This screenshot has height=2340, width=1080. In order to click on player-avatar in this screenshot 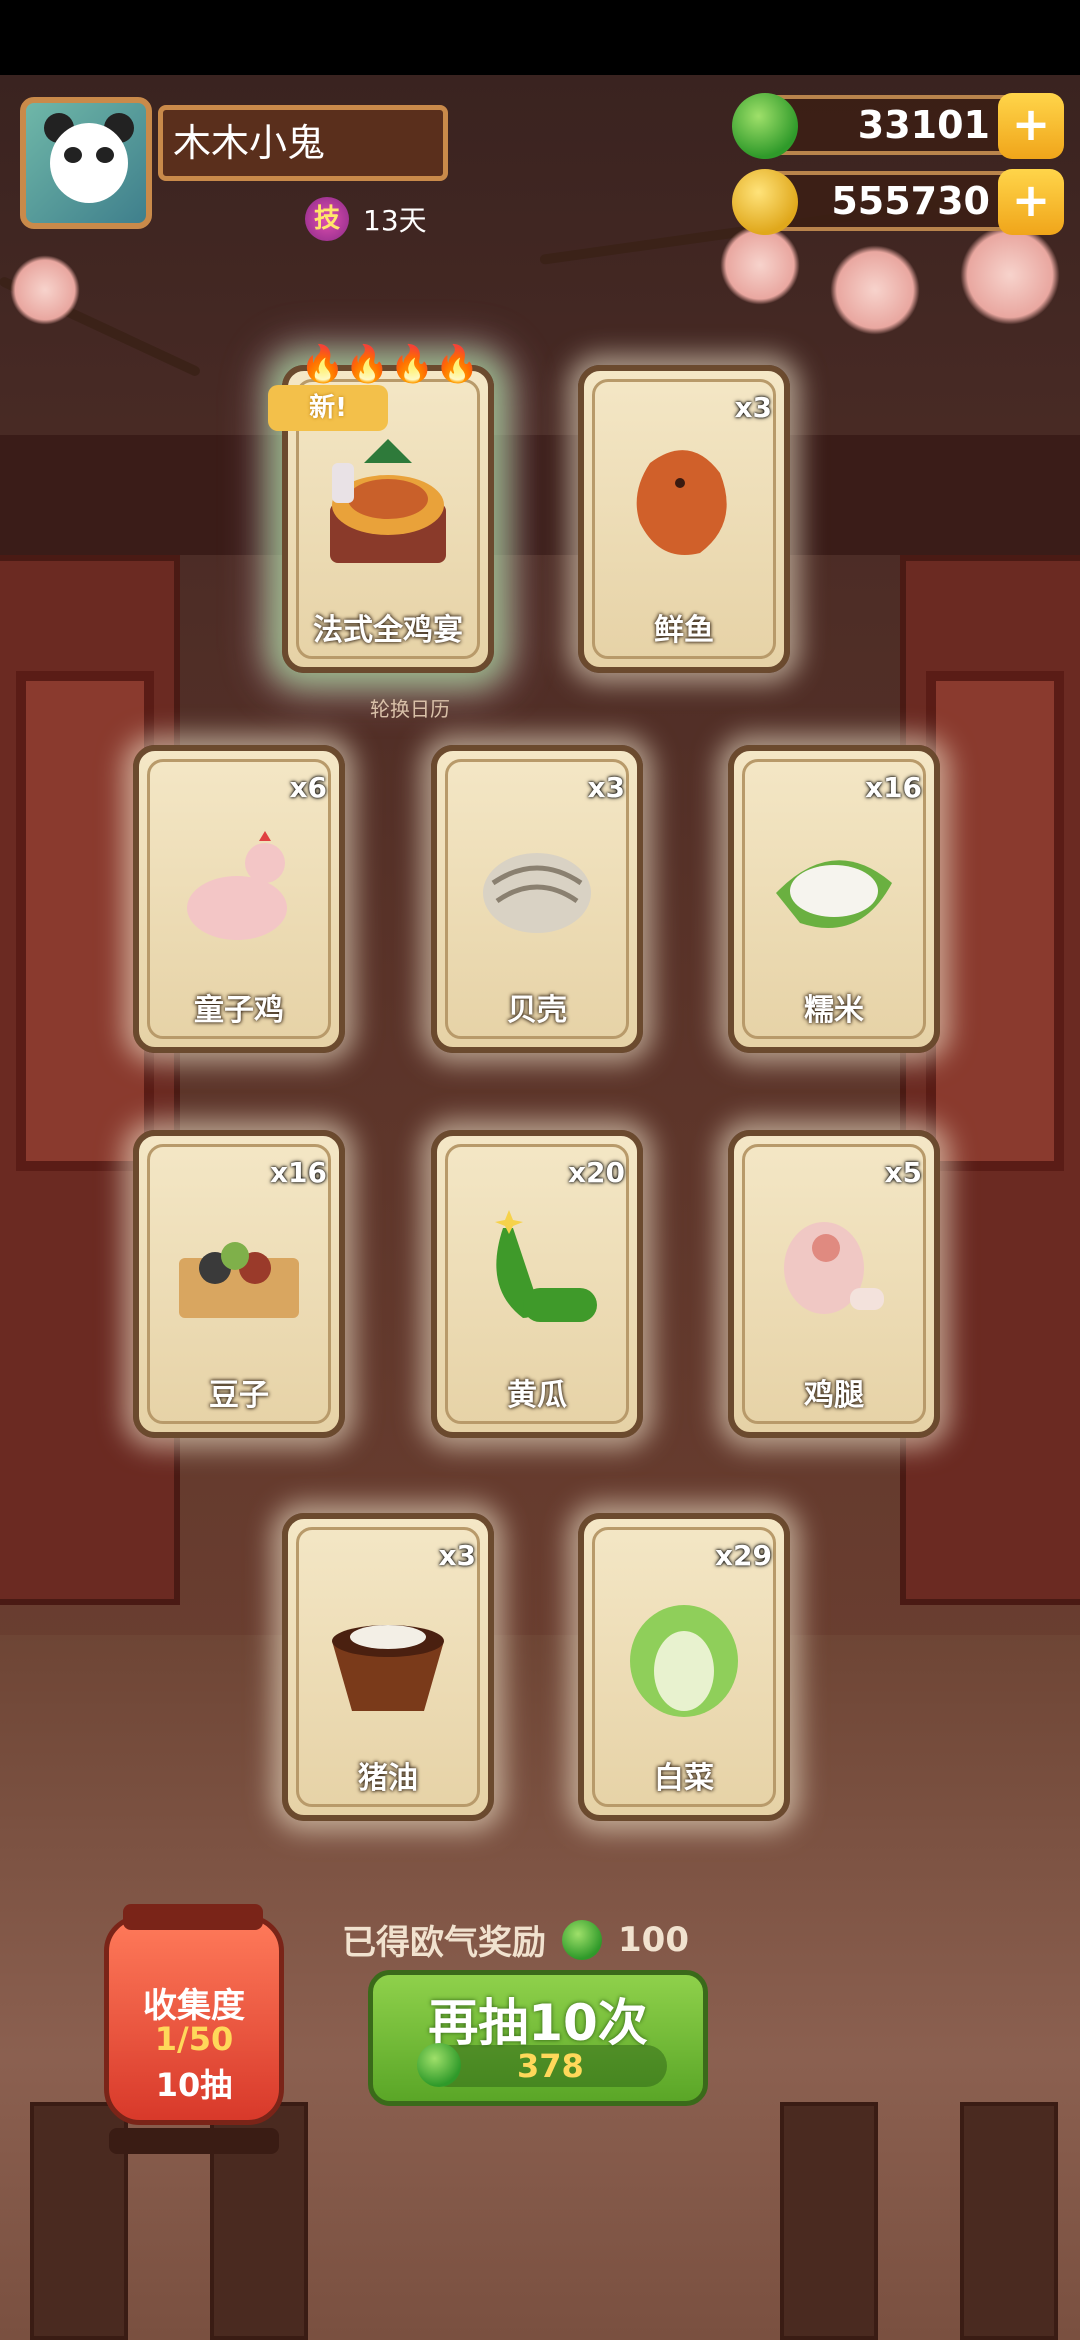, I will do `click(86, 163)`.